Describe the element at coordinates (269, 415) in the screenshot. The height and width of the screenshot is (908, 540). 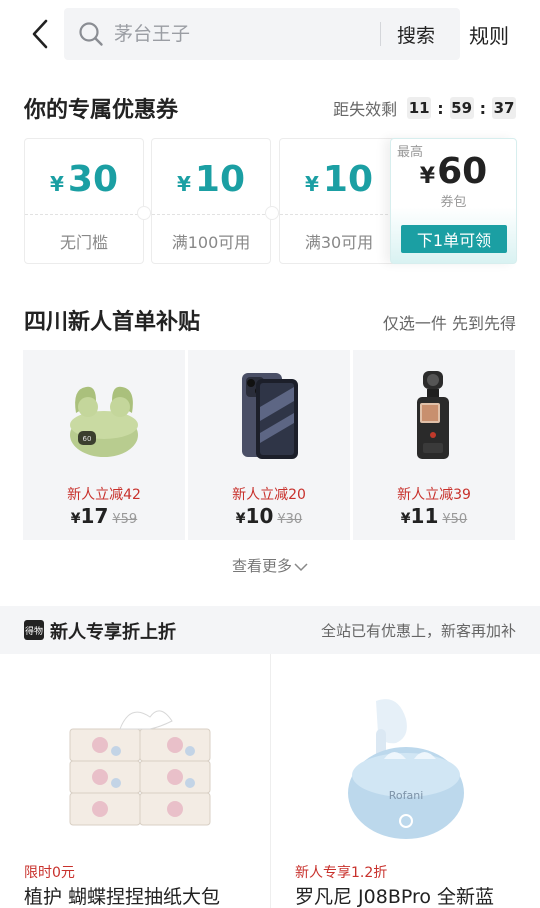
I see `phone-icon` at that location.